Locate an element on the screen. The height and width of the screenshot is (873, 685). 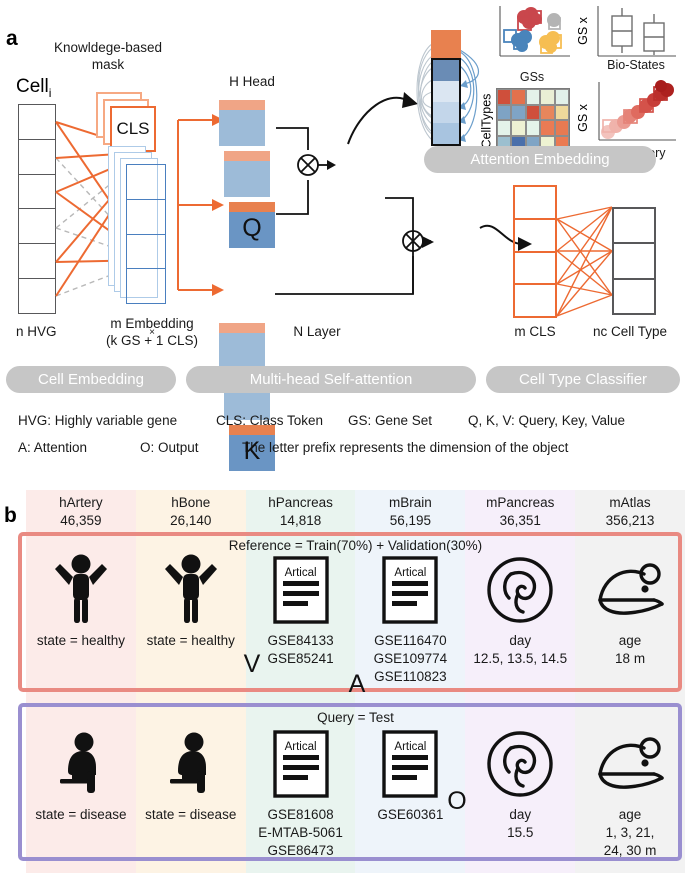
cell-label-line: GSE85241 is located at coordinates (300, 658).